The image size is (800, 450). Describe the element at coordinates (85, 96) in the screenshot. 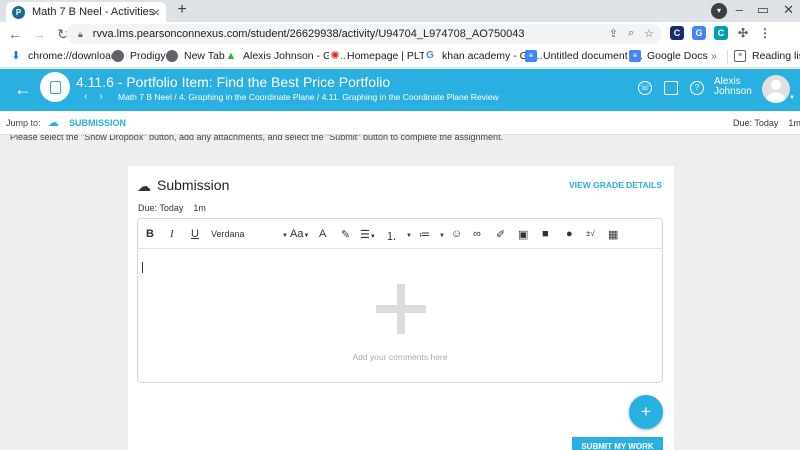

I see `chevron-left-icon: ‹` at that location.